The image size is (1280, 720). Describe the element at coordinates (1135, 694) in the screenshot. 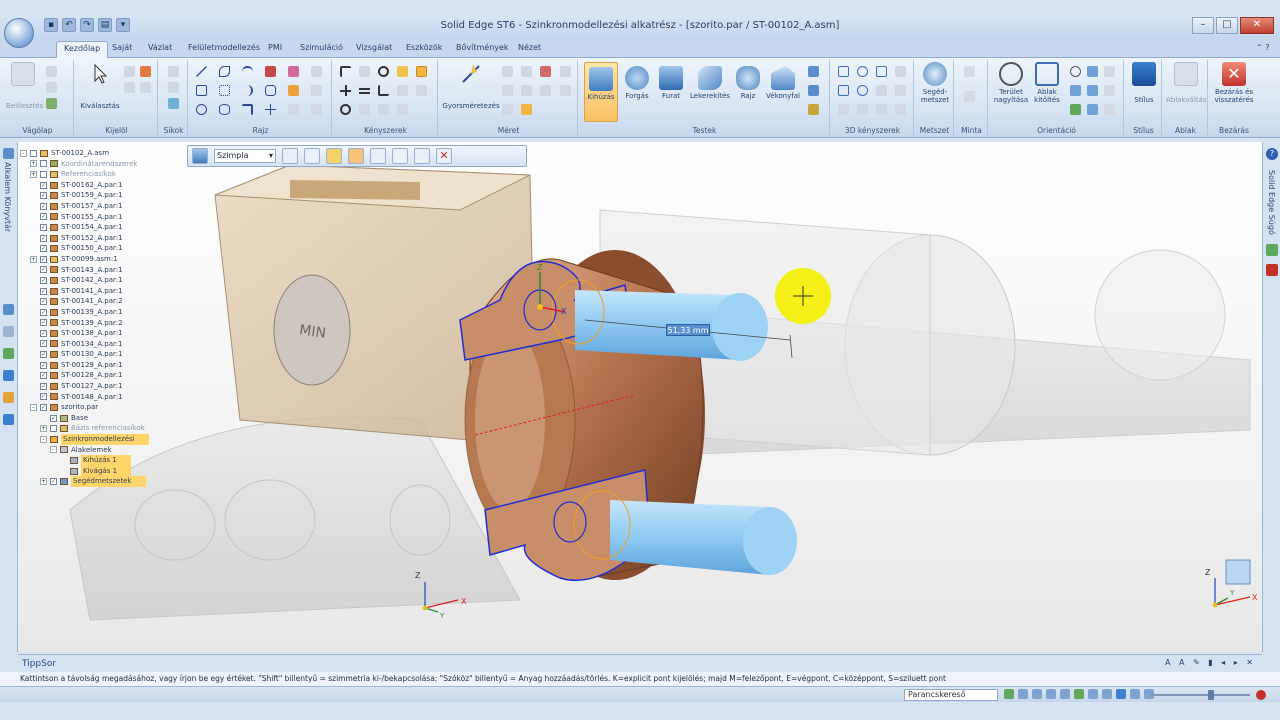

I see `status-section-icon` at that location.